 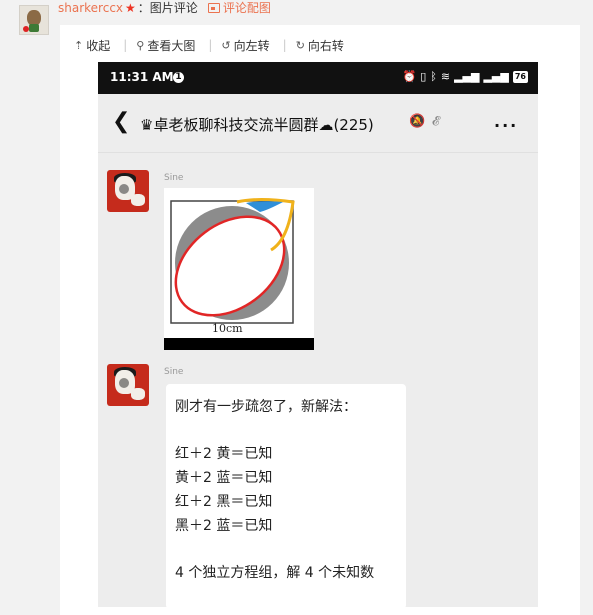 What do you see at coordinates (318, 78) in the screenshot?
I see `status-bar: 11:31 AM 1 ⏰ ▯ ᛒ ≋ ▂▄▆ ▂▄▆ 76` at bounding box center [318, 78].